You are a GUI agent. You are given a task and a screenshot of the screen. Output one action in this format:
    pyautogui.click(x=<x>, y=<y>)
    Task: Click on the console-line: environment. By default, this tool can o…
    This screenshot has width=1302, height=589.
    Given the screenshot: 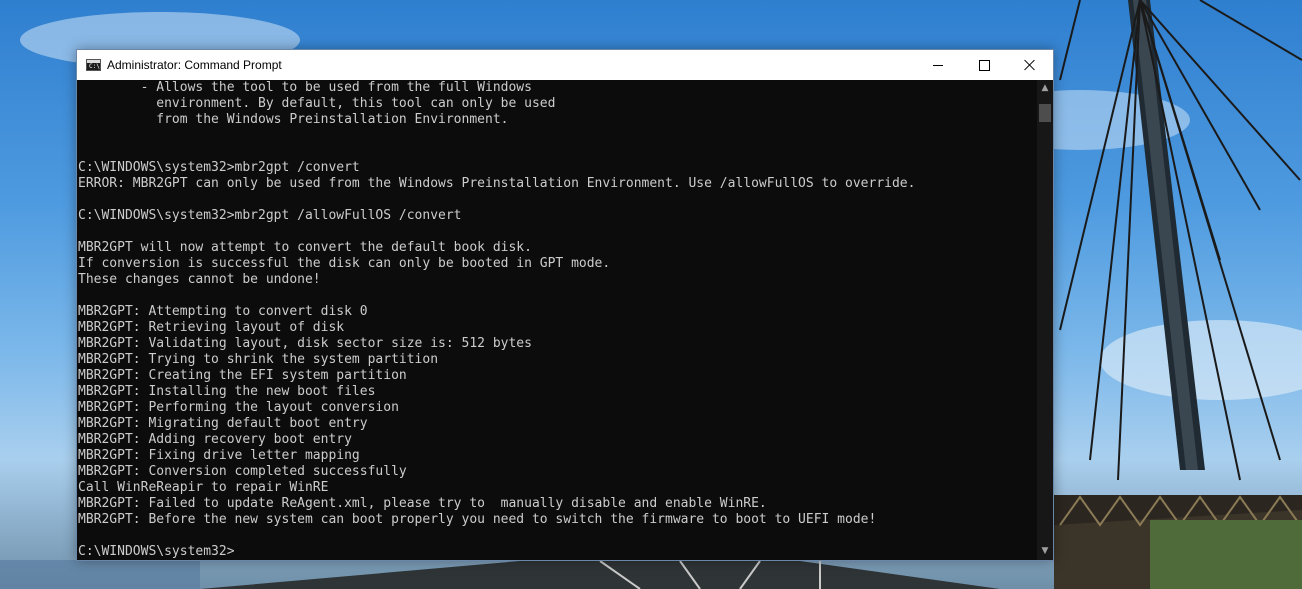 What is the action you would take?
    pyautogui.click(x=317, y=103)
    